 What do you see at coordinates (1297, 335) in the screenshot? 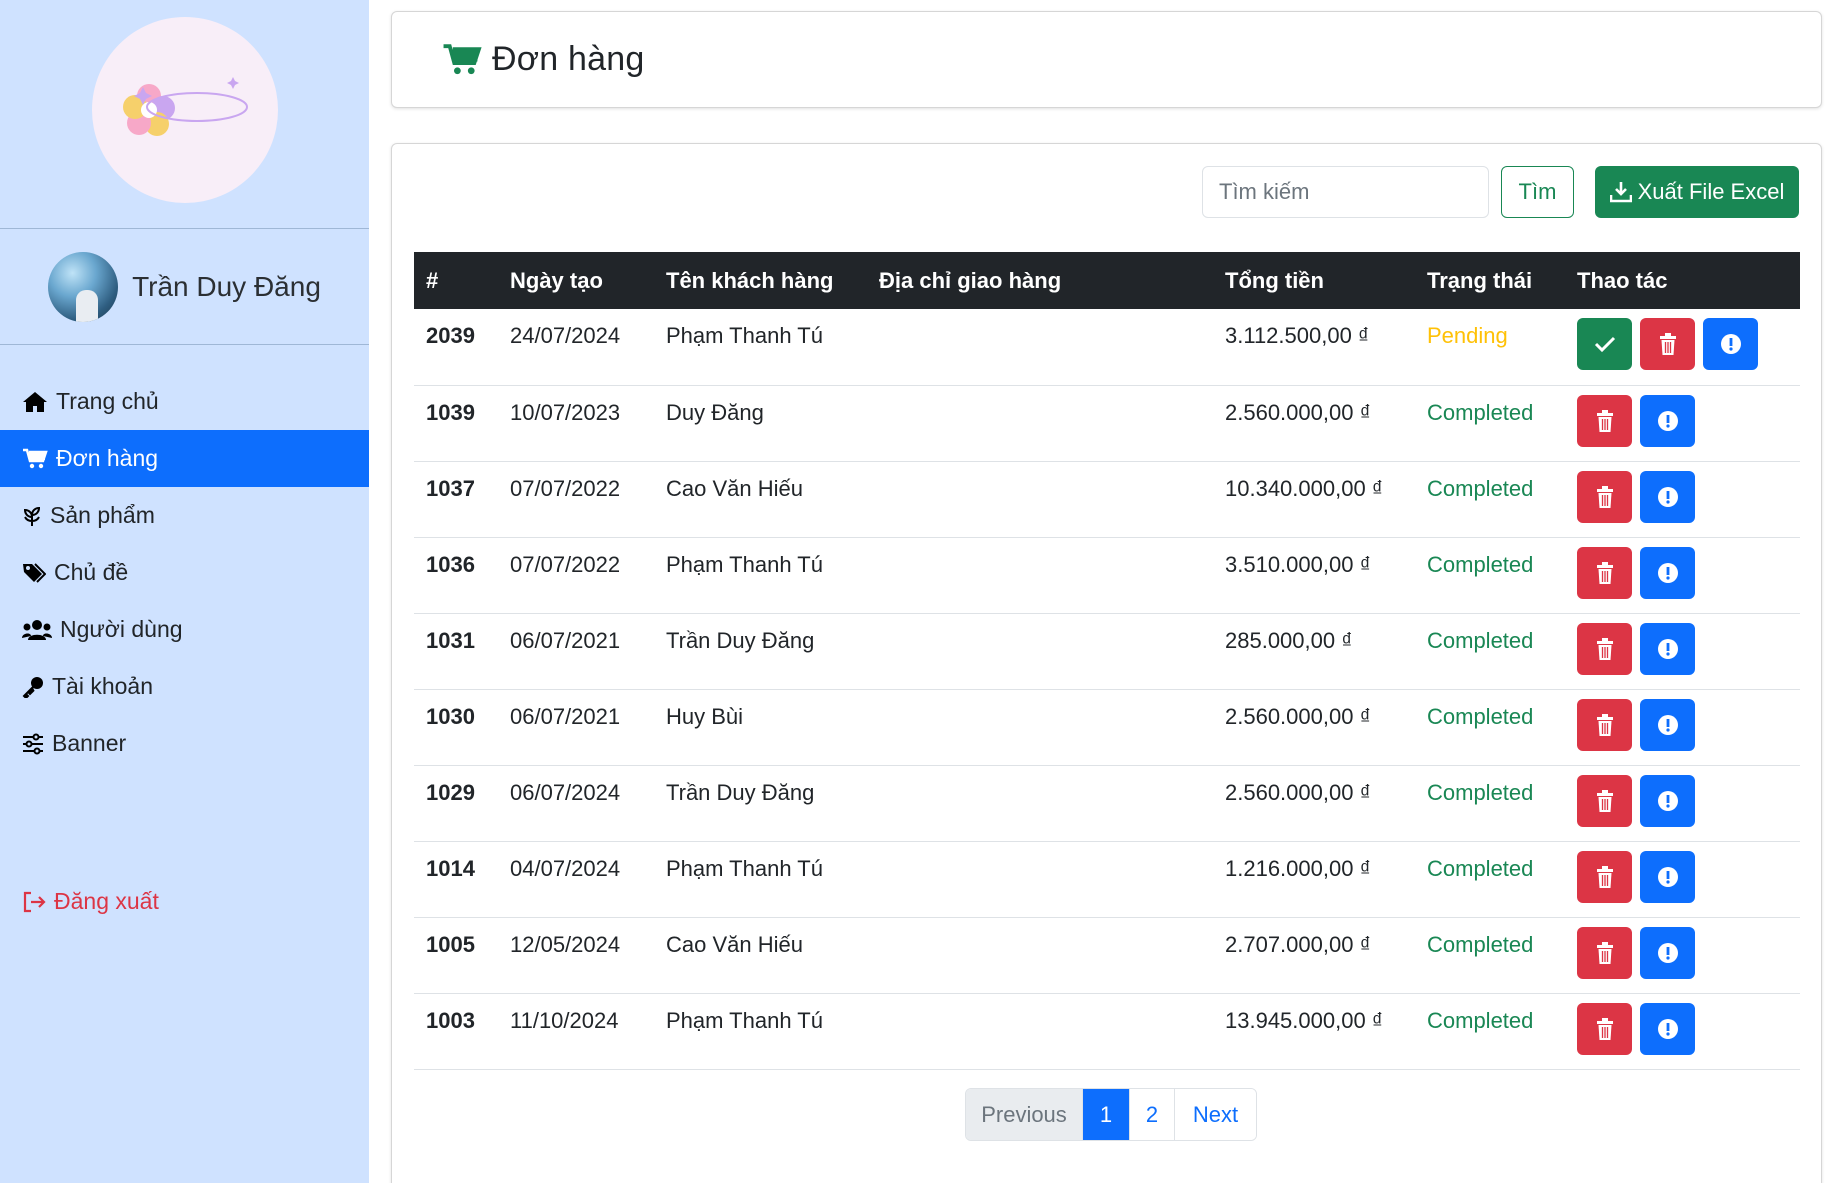
I see `order-total: 3.112.500,00 ₫` at bounding box center [1297, 335].